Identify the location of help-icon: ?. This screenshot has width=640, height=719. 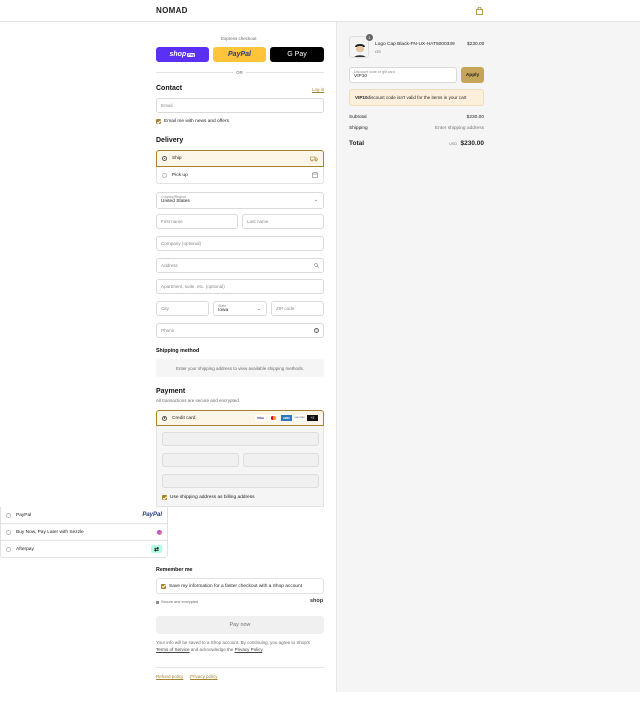
(316, 330).